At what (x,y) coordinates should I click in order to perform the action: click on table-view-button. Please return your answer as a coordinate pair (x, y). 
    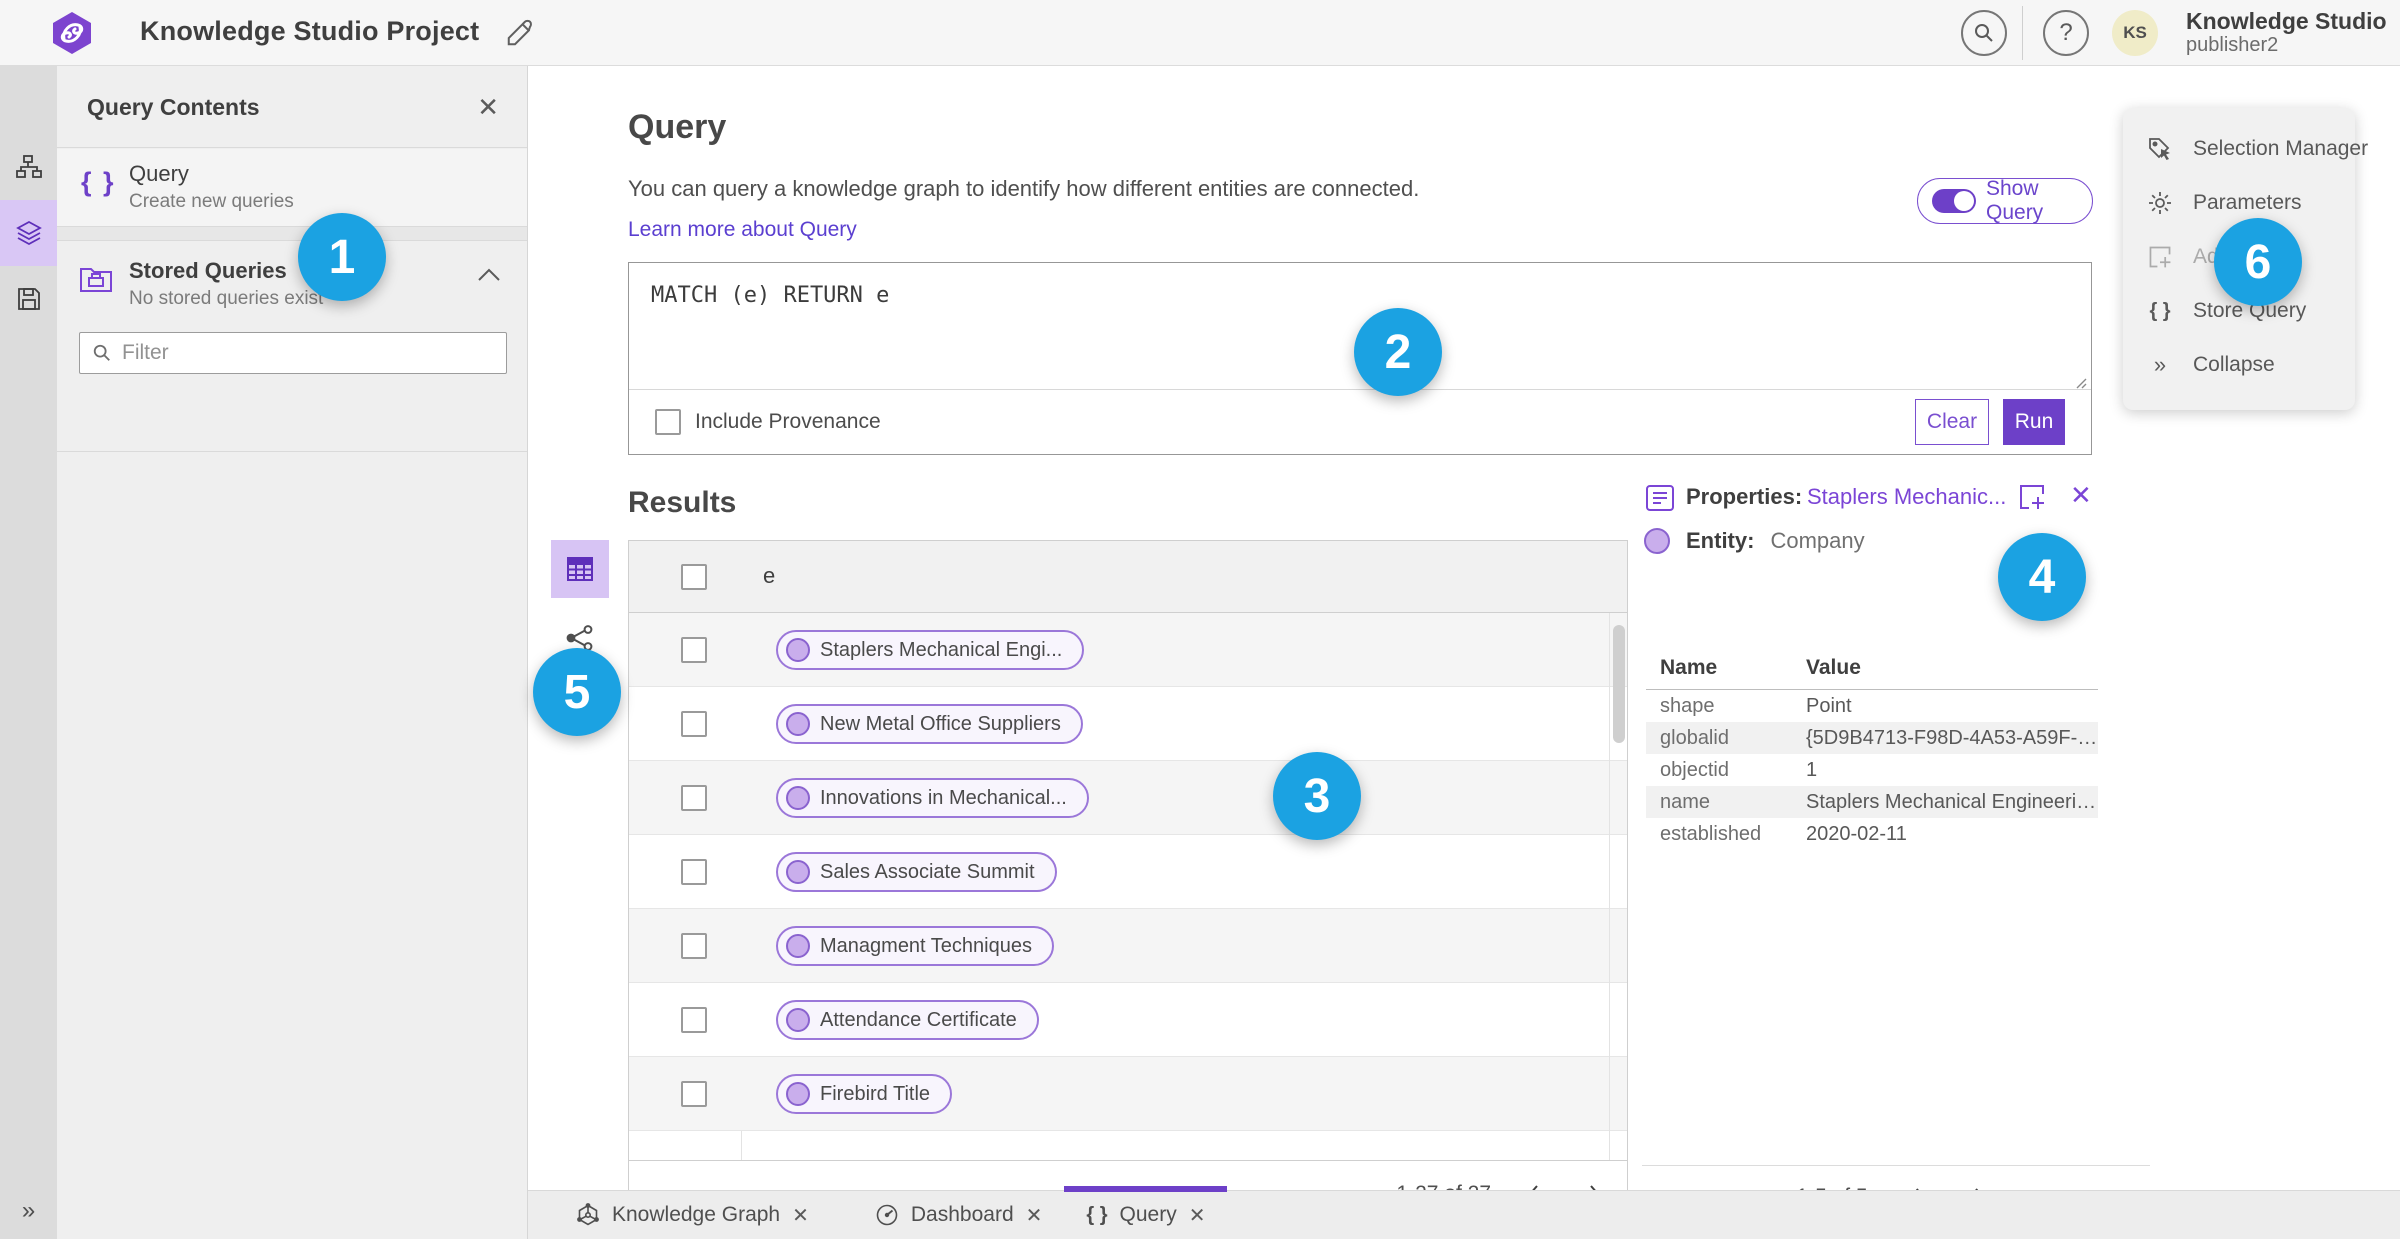
    Looking at the image, I should click on (580, 569).